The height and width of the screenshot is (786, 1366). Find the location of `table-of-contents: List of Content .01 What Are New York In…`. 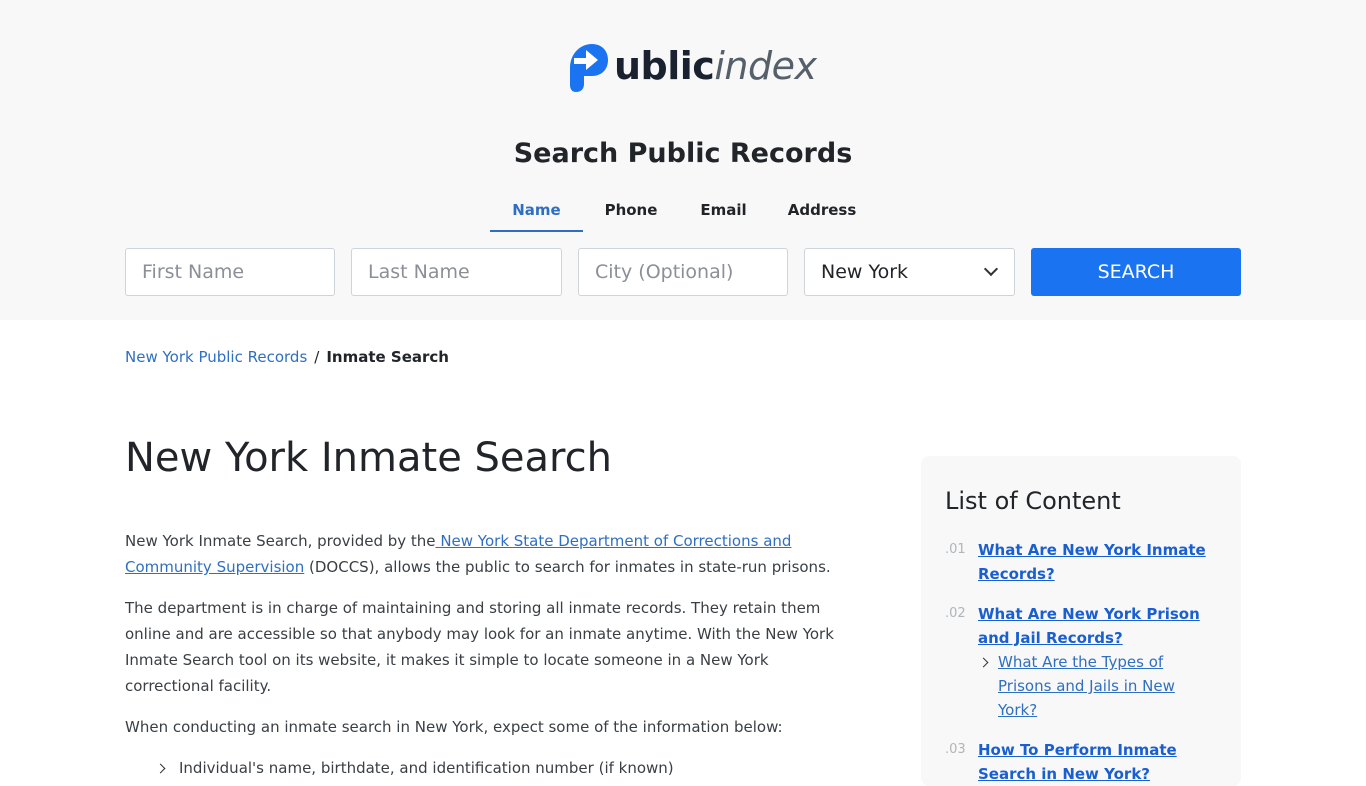

table-of-contents: List of Content .01 What Are New York In… is located at coordinates (1081, 621).